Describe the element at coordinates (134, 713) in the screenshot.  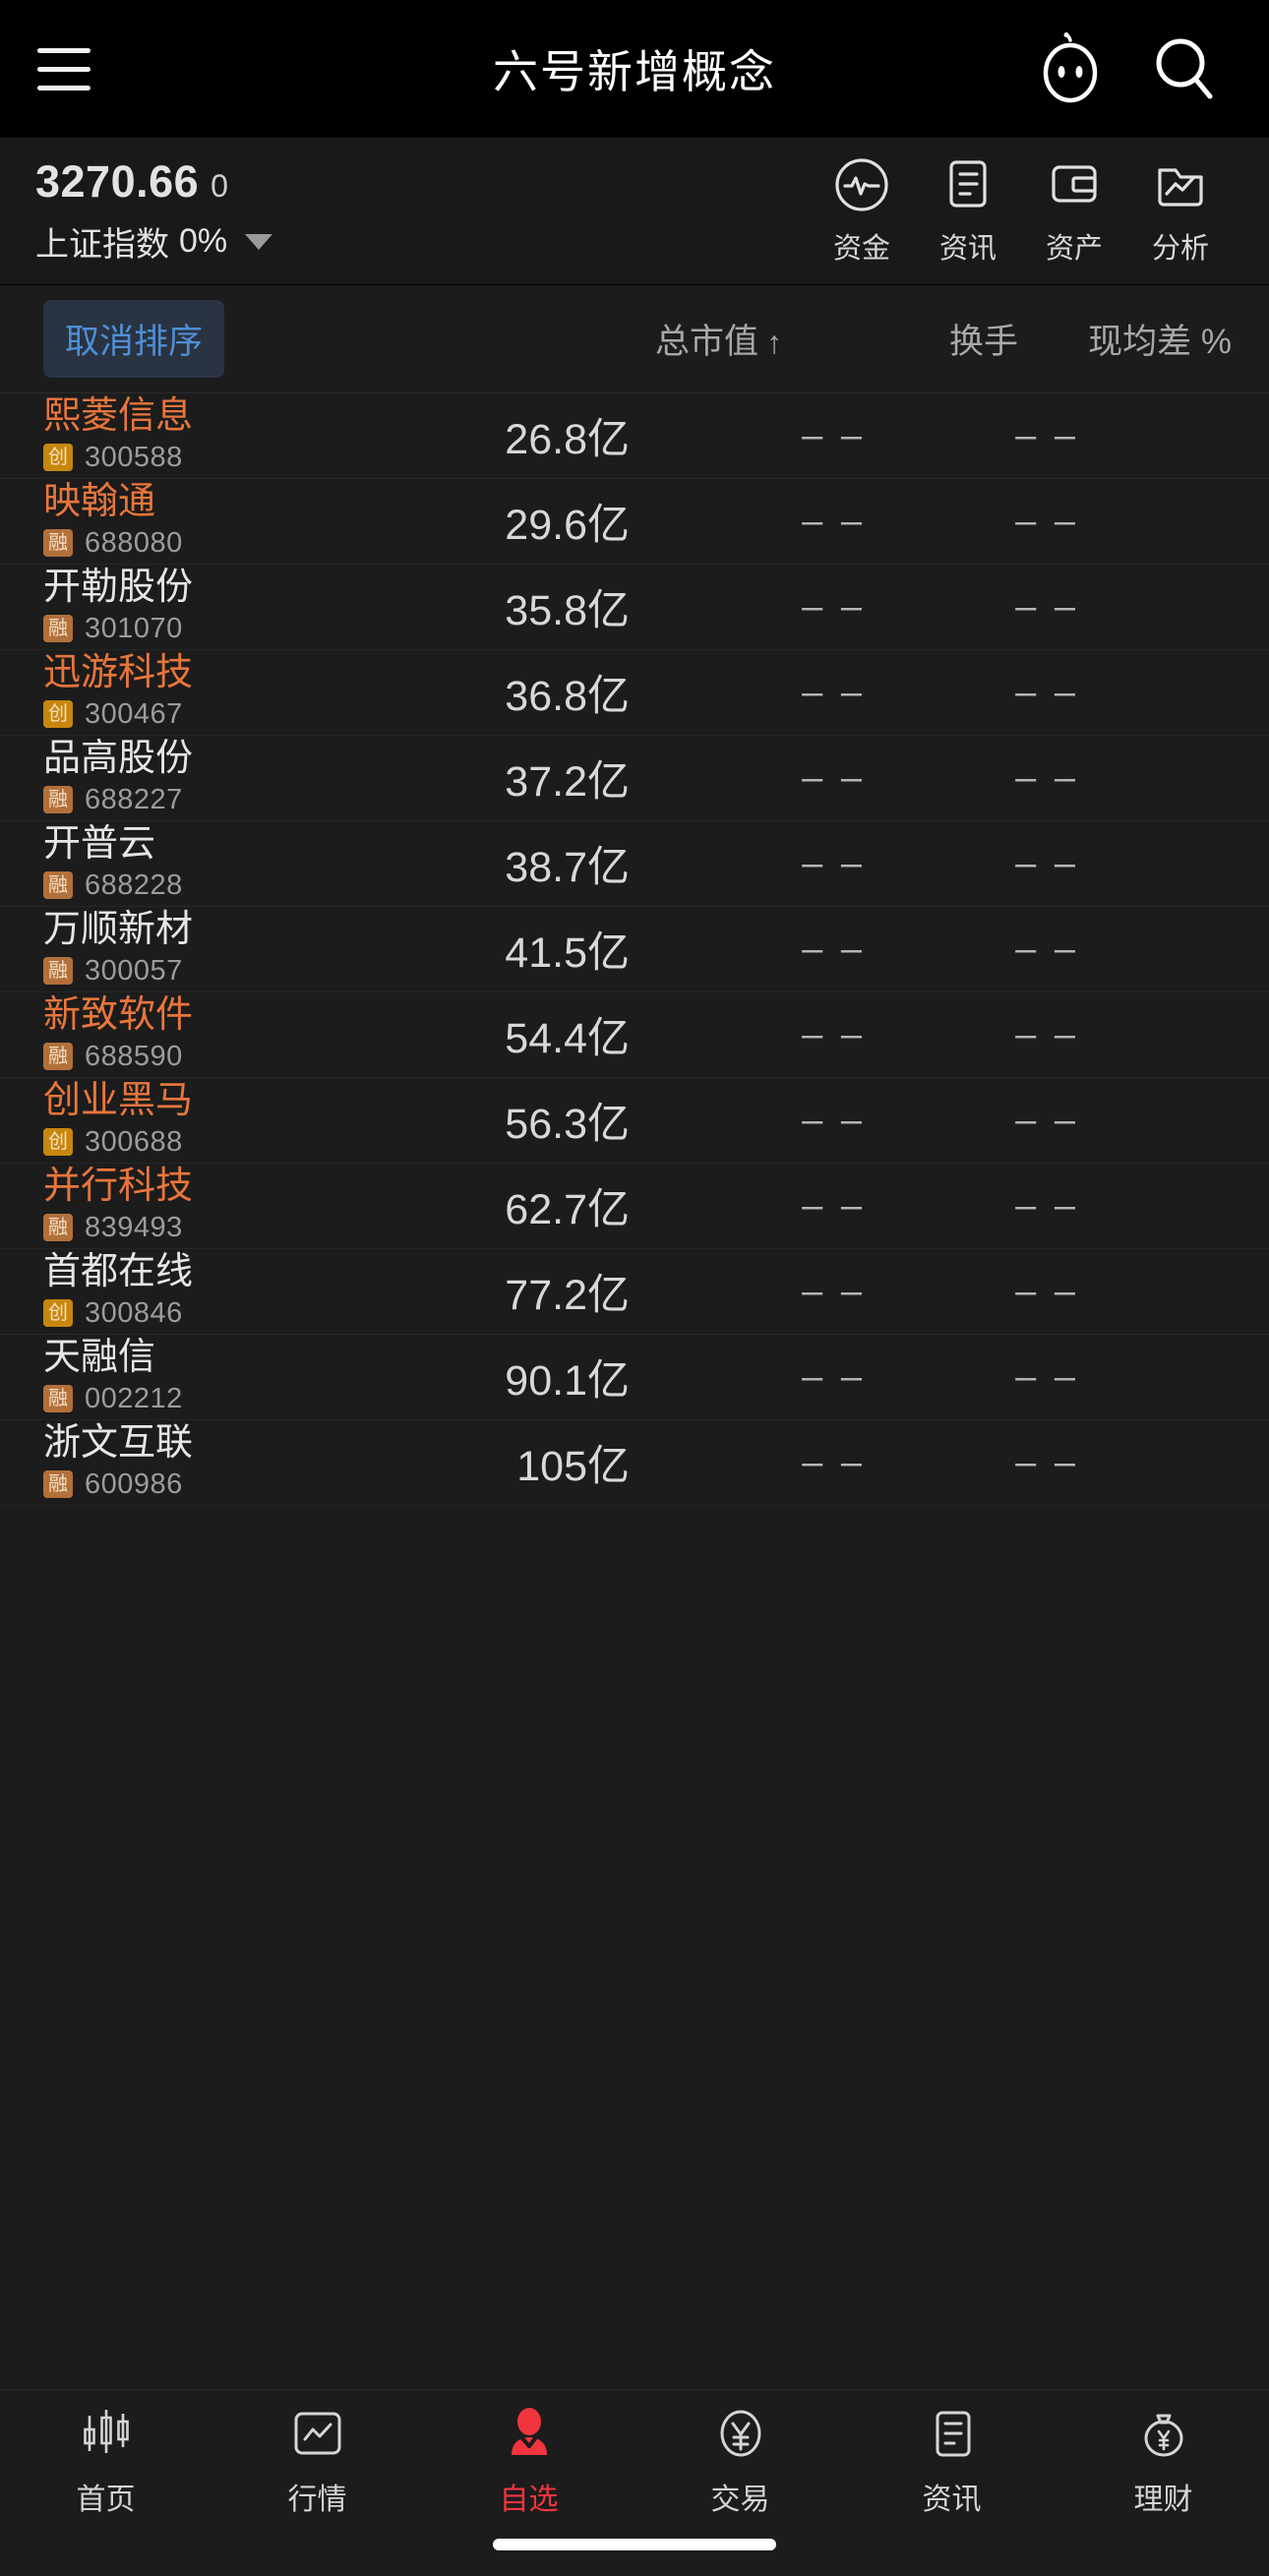
I see `stock-code: 300467` at that location.